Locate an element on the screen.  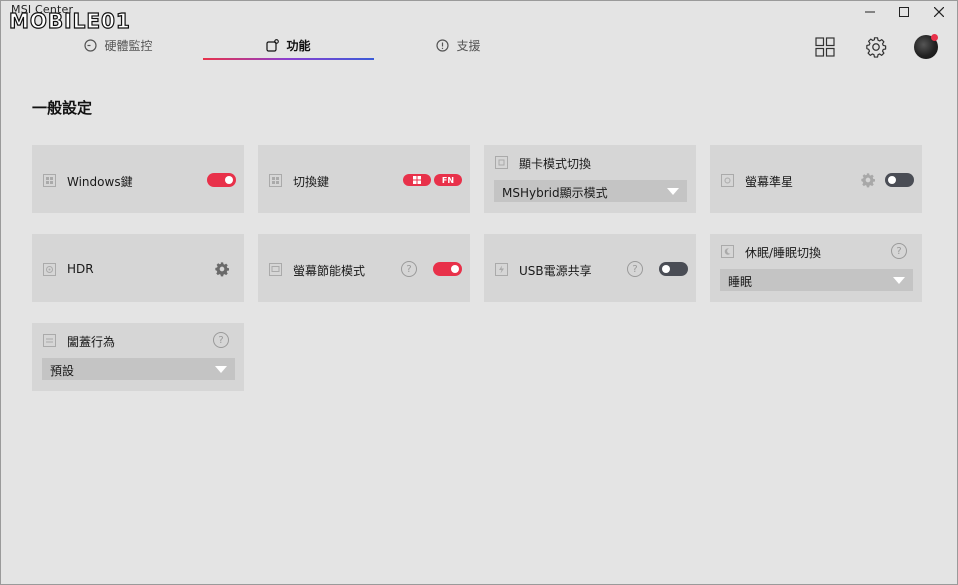
card-hdr: HDR is located at coordinates (138, 268).